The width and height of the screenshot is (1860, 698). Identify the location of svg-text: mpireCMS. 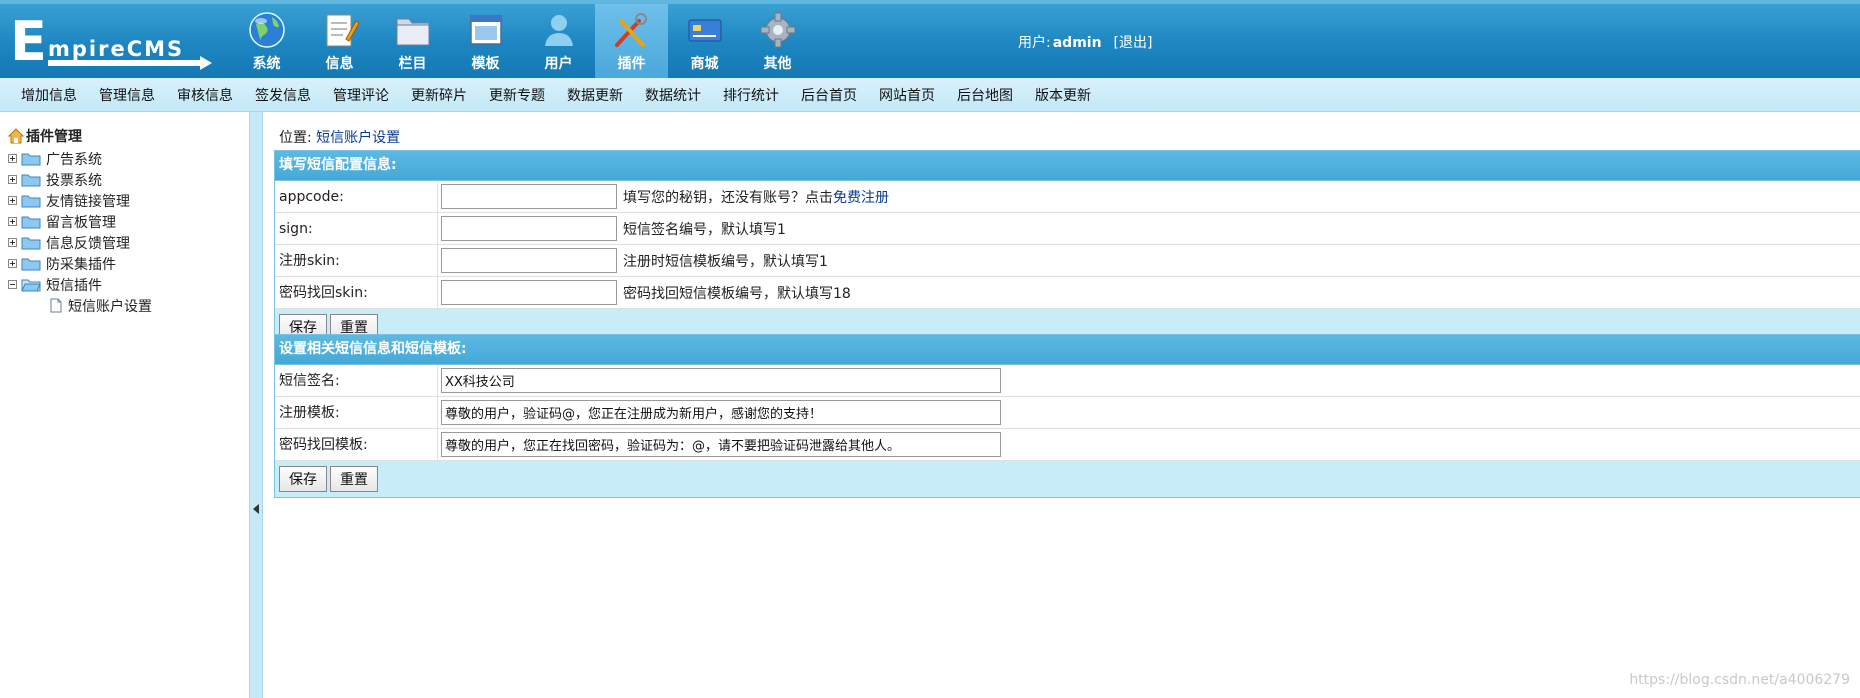
(116, 49).